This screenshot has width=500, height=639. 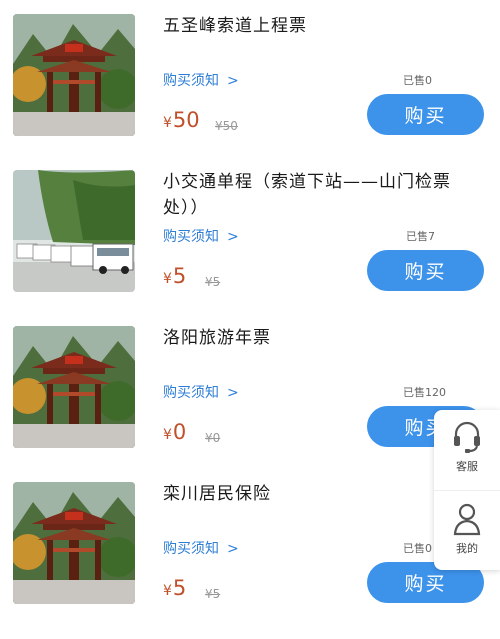 I want to click on divider, so click(x=467, y=490).